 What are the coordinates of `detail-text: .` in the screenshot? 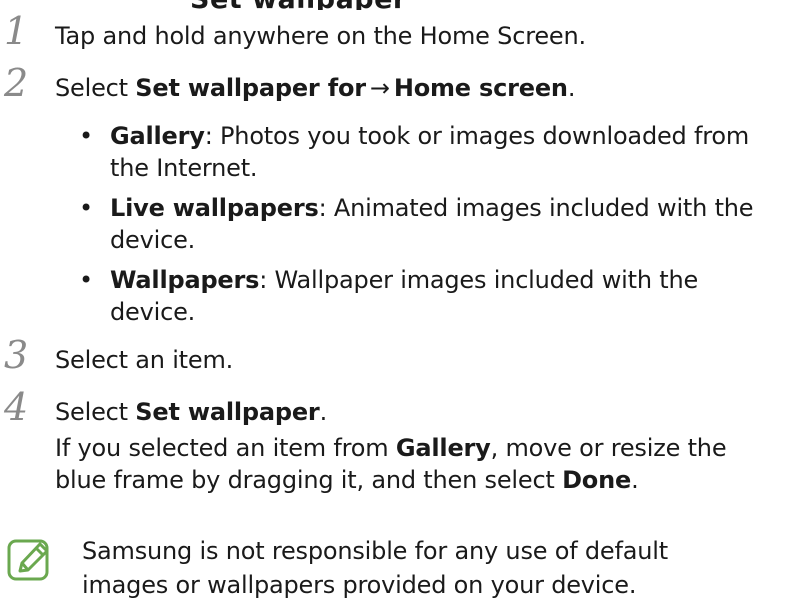 It's located at (635, 480).